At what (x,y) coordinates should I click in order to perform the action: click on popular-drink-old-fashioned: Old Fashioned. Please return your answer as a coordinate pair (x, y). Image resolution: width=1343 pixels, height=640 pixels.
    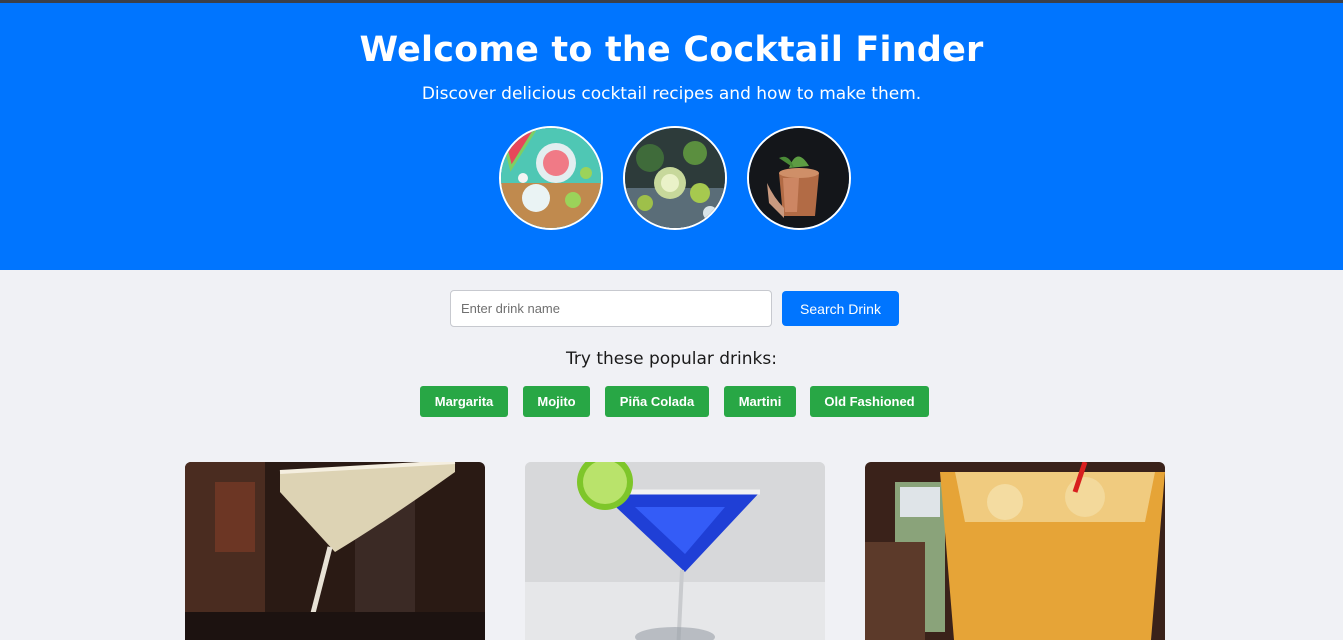
    Looking at the image, I should click on (869, 401).